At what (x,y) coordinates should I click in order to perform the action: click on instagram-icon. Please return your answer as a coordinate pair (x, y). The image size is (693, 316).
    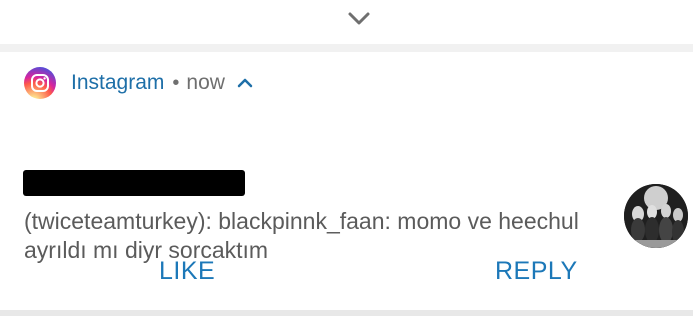
    Looking at the image, I should click on (40, 83).